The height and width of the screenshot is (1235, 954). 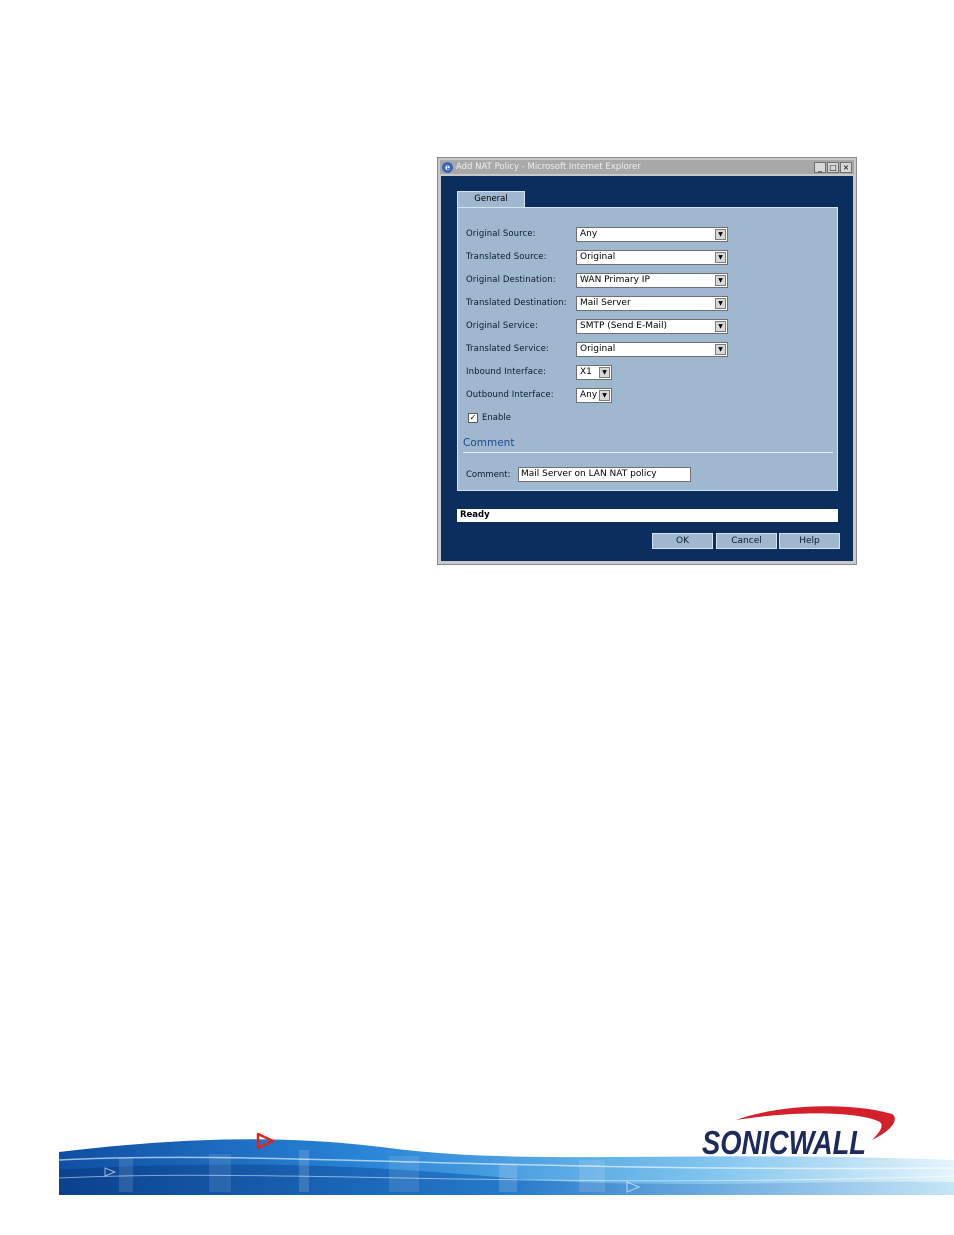 What do you see at coordinates (652, 234) in the screenshot?
I see `original-source-select: Any ▼` at bounding box center [652, 234].